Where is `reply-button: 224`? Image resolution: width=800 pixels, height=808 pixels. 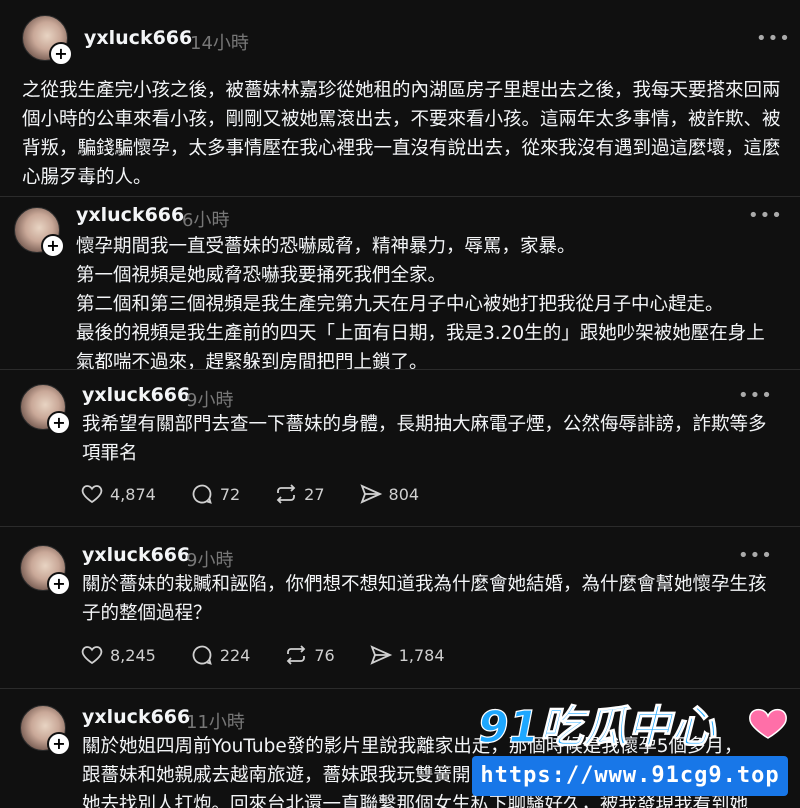
reply-button: 224 is located at coordinates (220, 655).